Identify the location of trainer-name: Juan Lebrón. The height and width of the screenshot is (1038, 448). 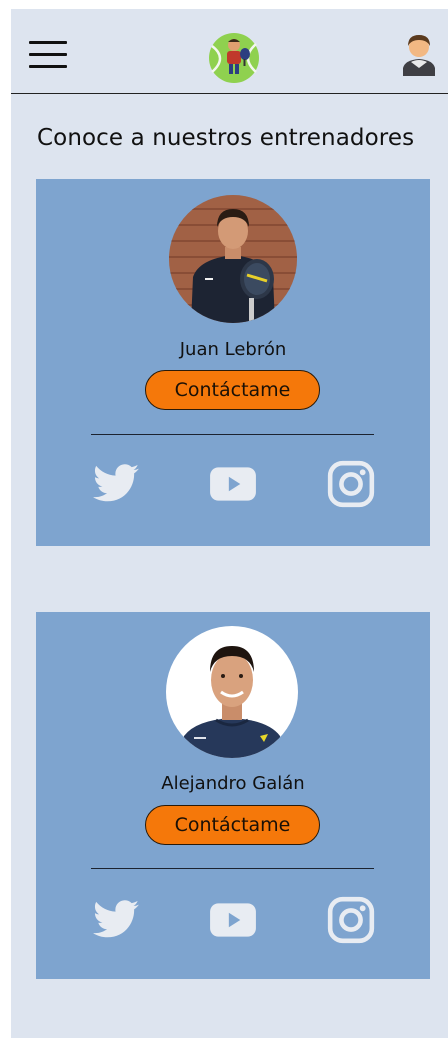
(233, 349).